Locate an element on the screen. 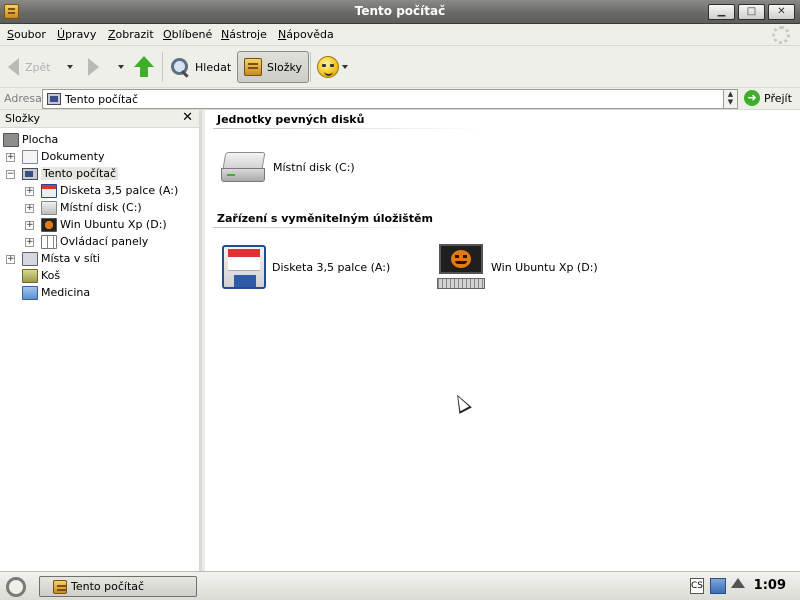 The image size is (800, 600). forward-button is located at coordinates (93, 67).